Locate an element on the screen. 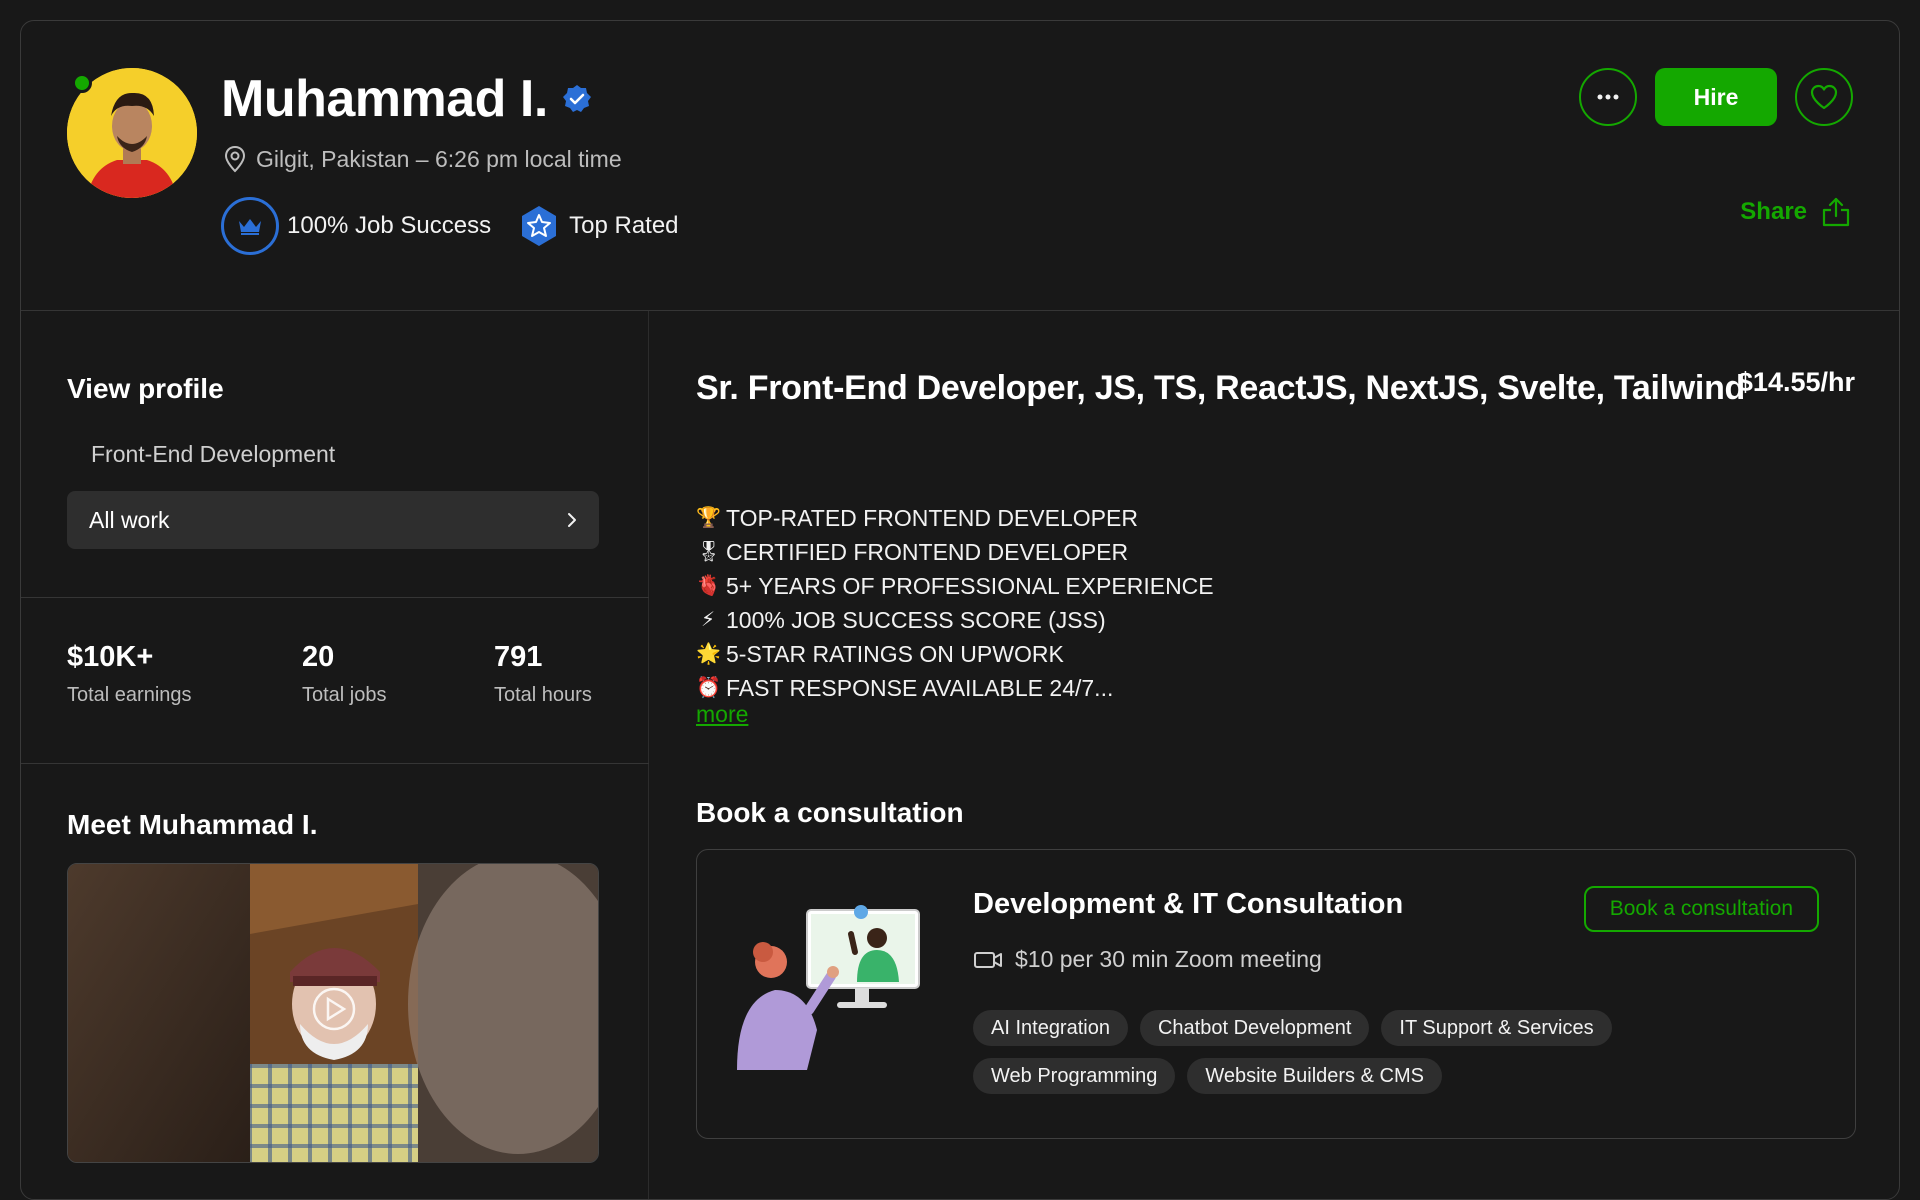 The image size is (1920, 1200). view-profile-title: View profile is located at coordinates (145, 388).